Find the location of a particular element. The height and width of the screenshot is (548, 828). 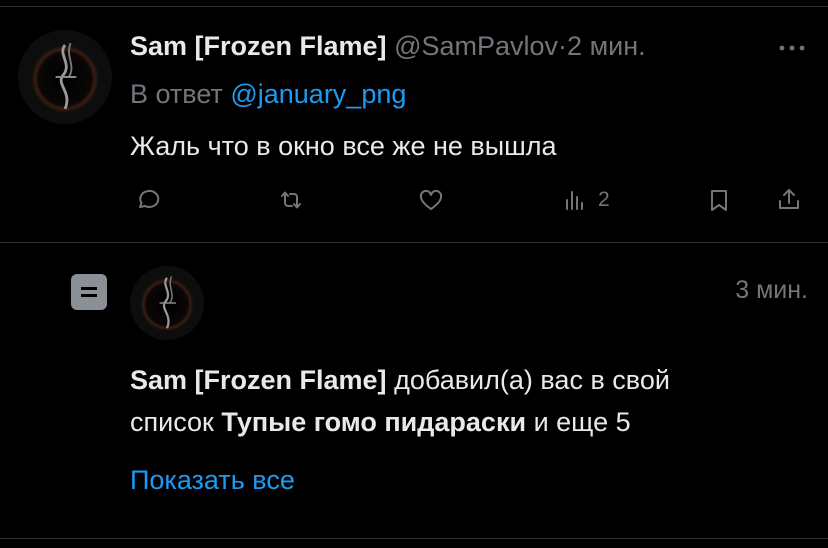

list-icon is located at coordinates (89, 292).